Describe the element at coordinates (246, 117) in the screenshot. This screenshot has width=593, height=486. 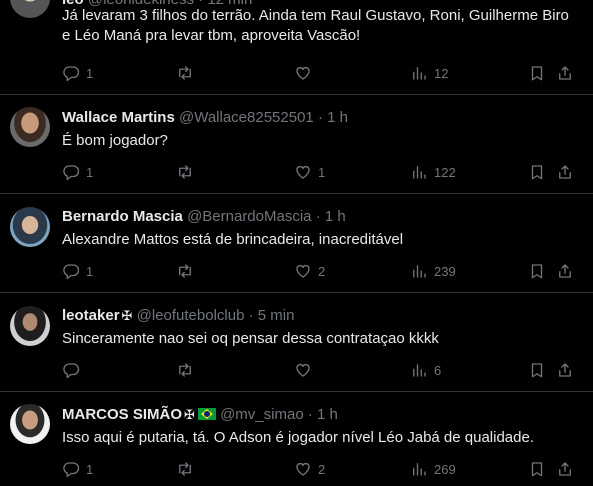
I see `author-handle: @Wallace82552501` at that location.